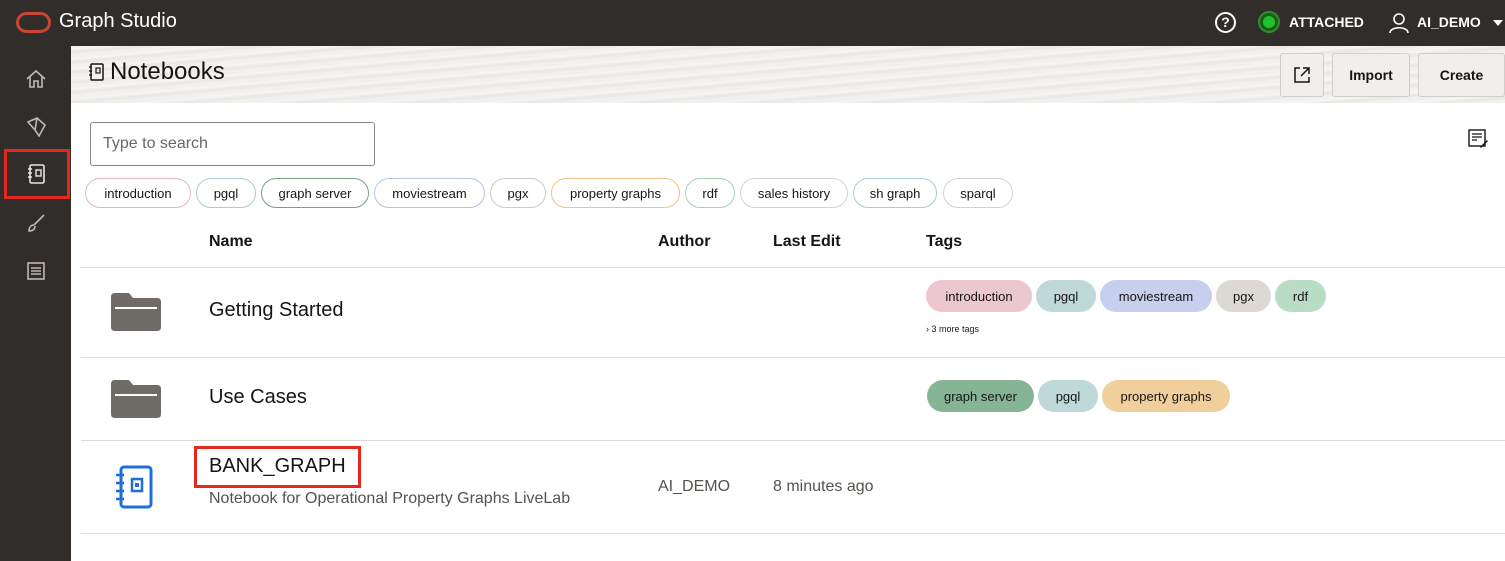 This screenshot has width=1505, height=561. What do you see at coordinates (1166, 396) in the screenshot?
I see `tag-property-graphs: property graphs` at bounding box center [1166, 396].